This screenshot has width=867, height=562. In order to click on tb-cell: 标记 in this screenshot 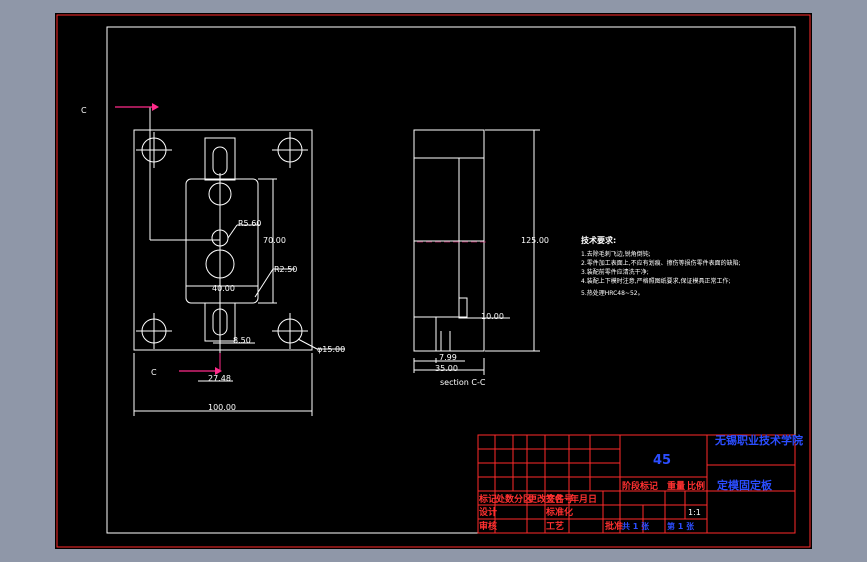, I will do `click(487, 499)`.